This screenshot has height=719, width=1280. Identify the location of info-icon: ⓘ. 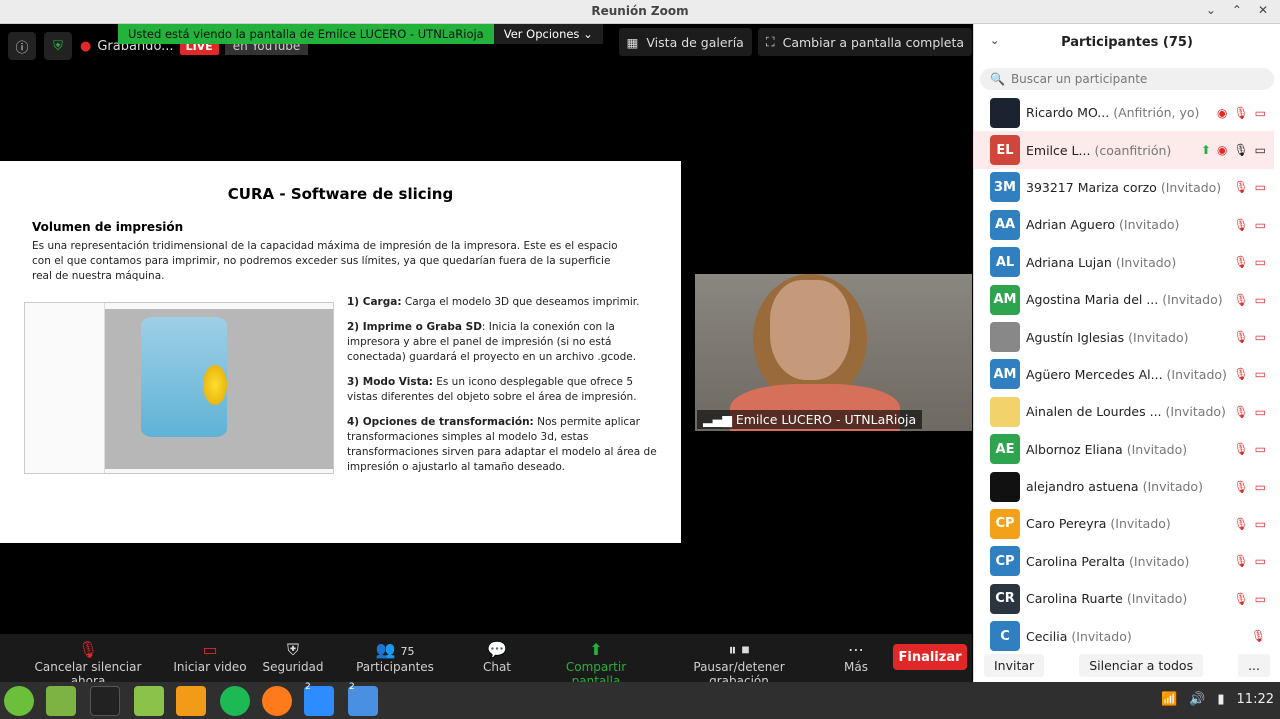
(22, 46).